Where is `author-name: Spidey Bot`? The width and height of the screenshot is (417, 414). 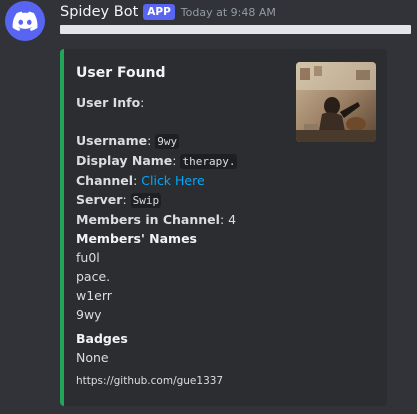 author-name: Spidey Bot is located at coordinates (99, 12).